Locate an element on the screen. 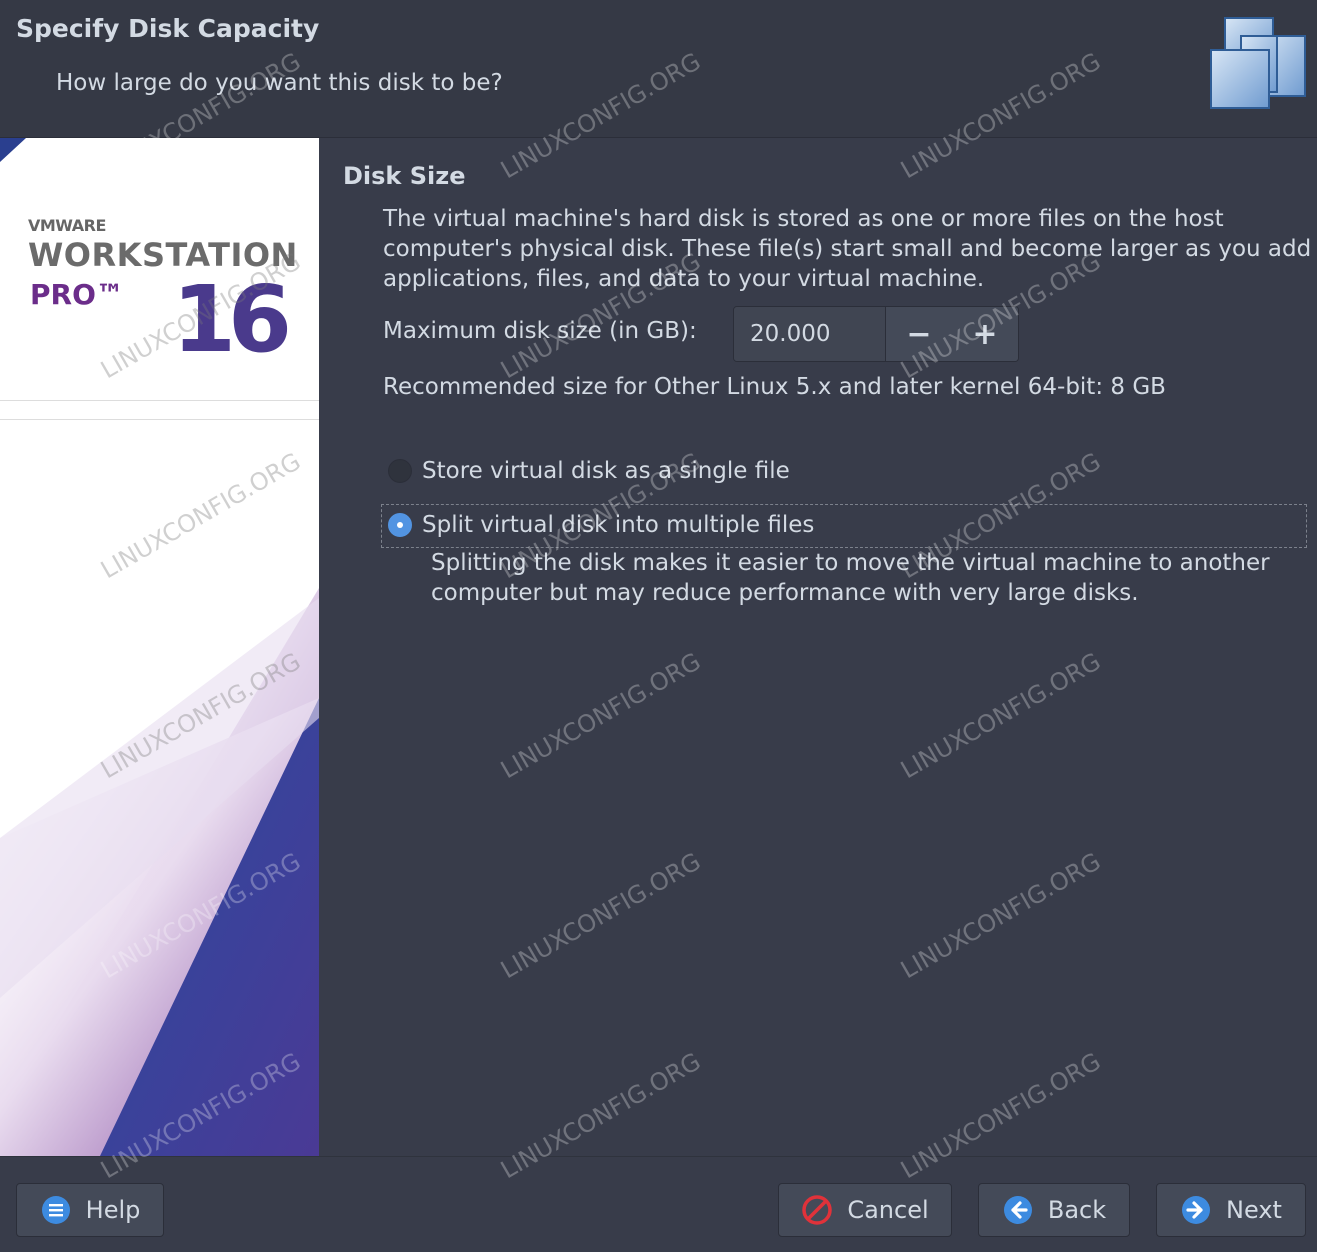  back-label: Back is located at coordinates (1077, 1210).